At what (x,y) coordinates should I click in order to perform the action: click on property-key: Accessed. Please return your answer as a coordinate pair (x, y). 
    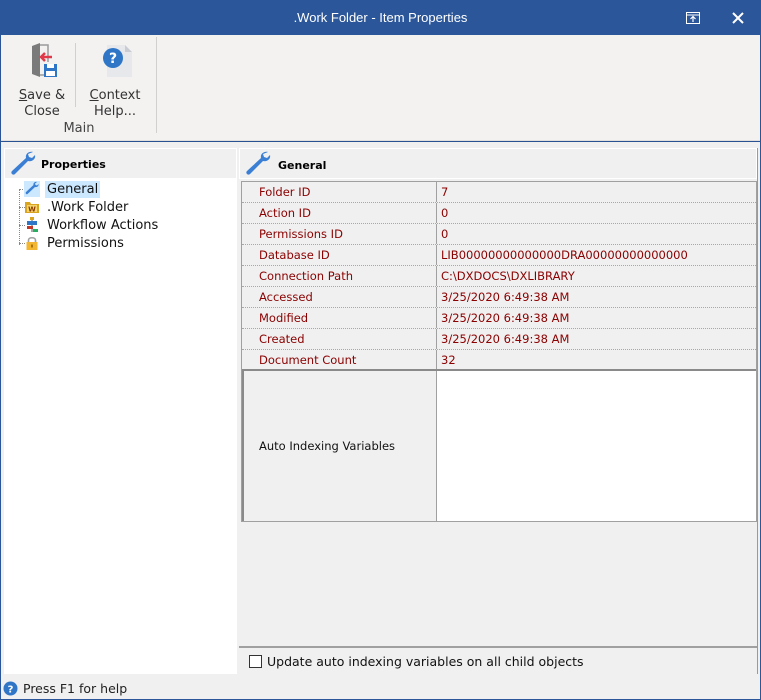
    Looking at the image, I should click on (339, 297).